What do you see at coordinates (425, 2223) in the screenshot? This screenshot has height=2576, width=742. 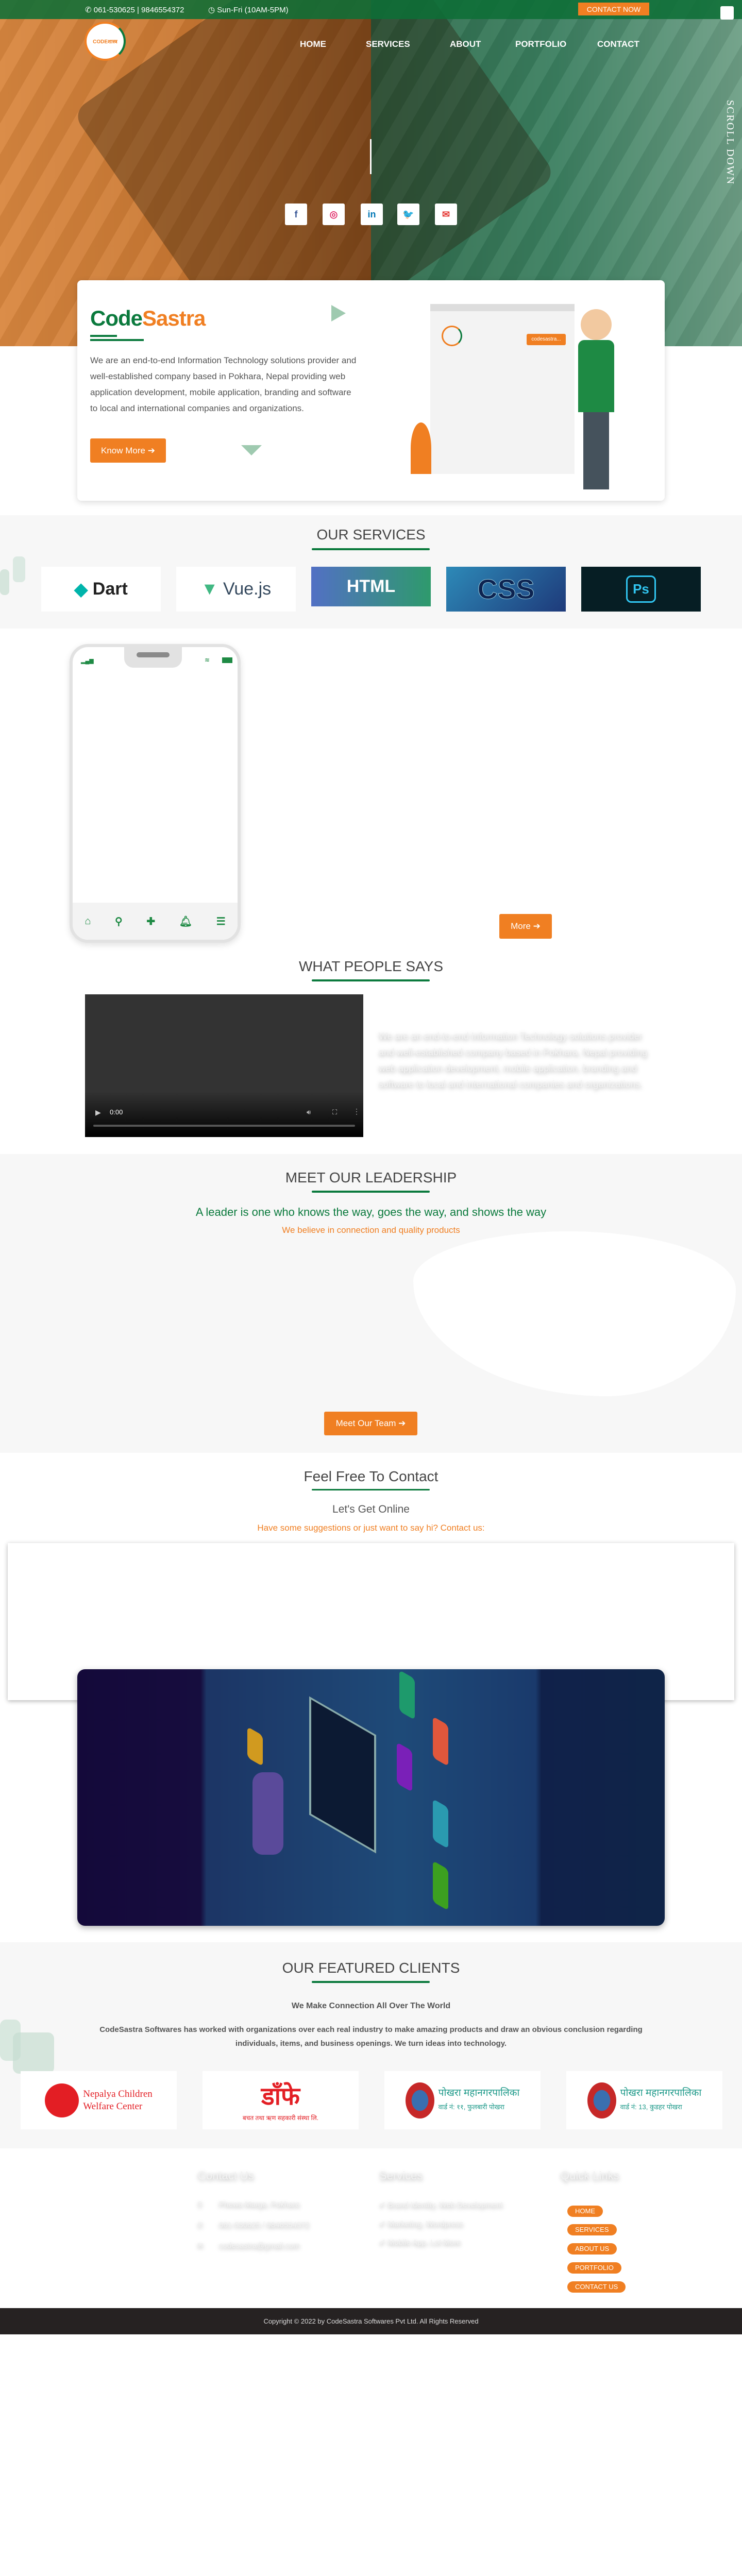 I see `service-text: Marketing, Wordpress` at bounding box center [425, 2223].